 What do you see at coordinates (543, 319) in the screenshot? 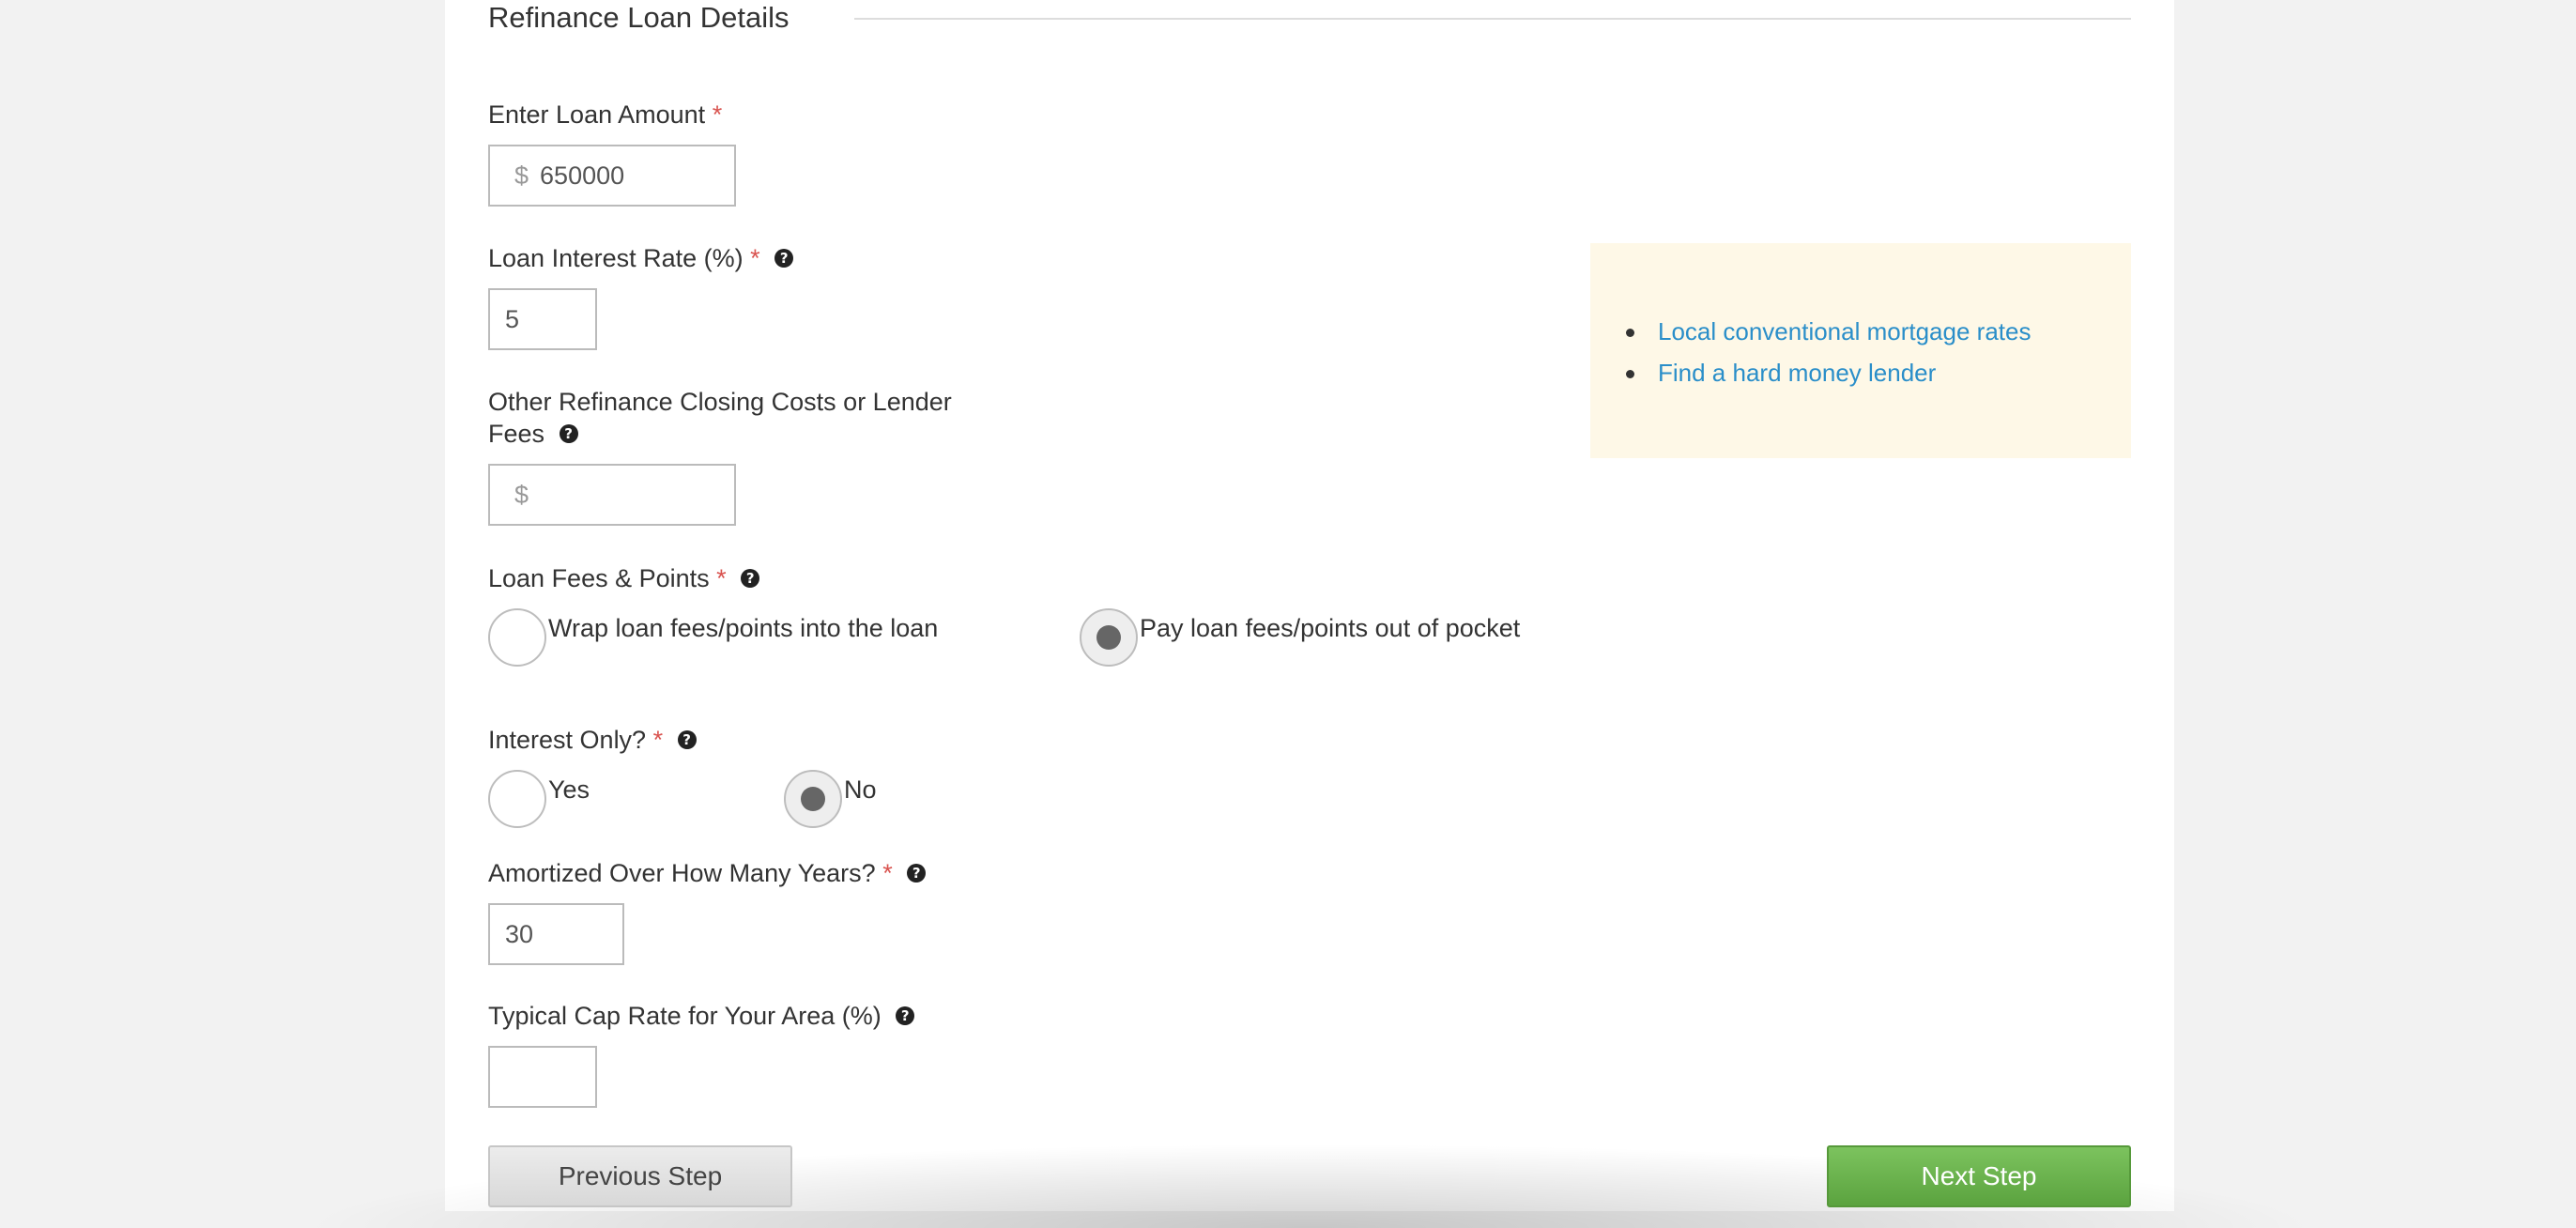
I see `interest-rate-input: 5` at bounding box center [543, 319].